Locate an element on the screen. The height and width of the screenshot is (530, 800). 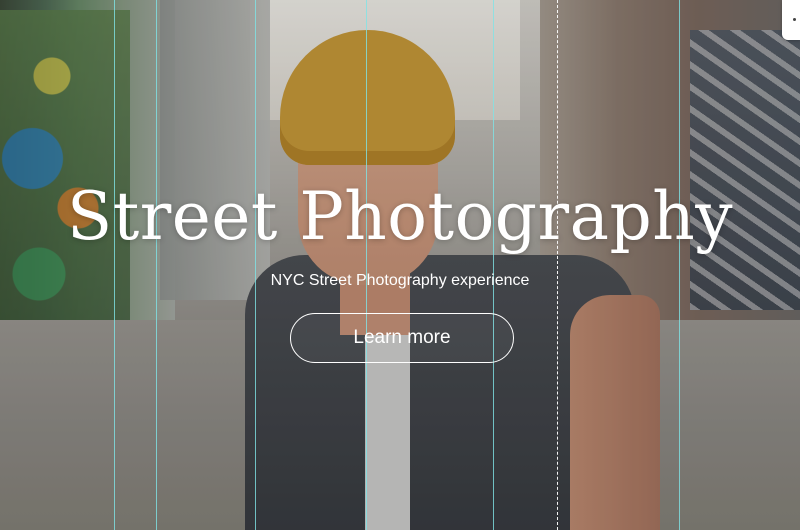
learn-more-button: Learn more is located at coordinates (402, 338).